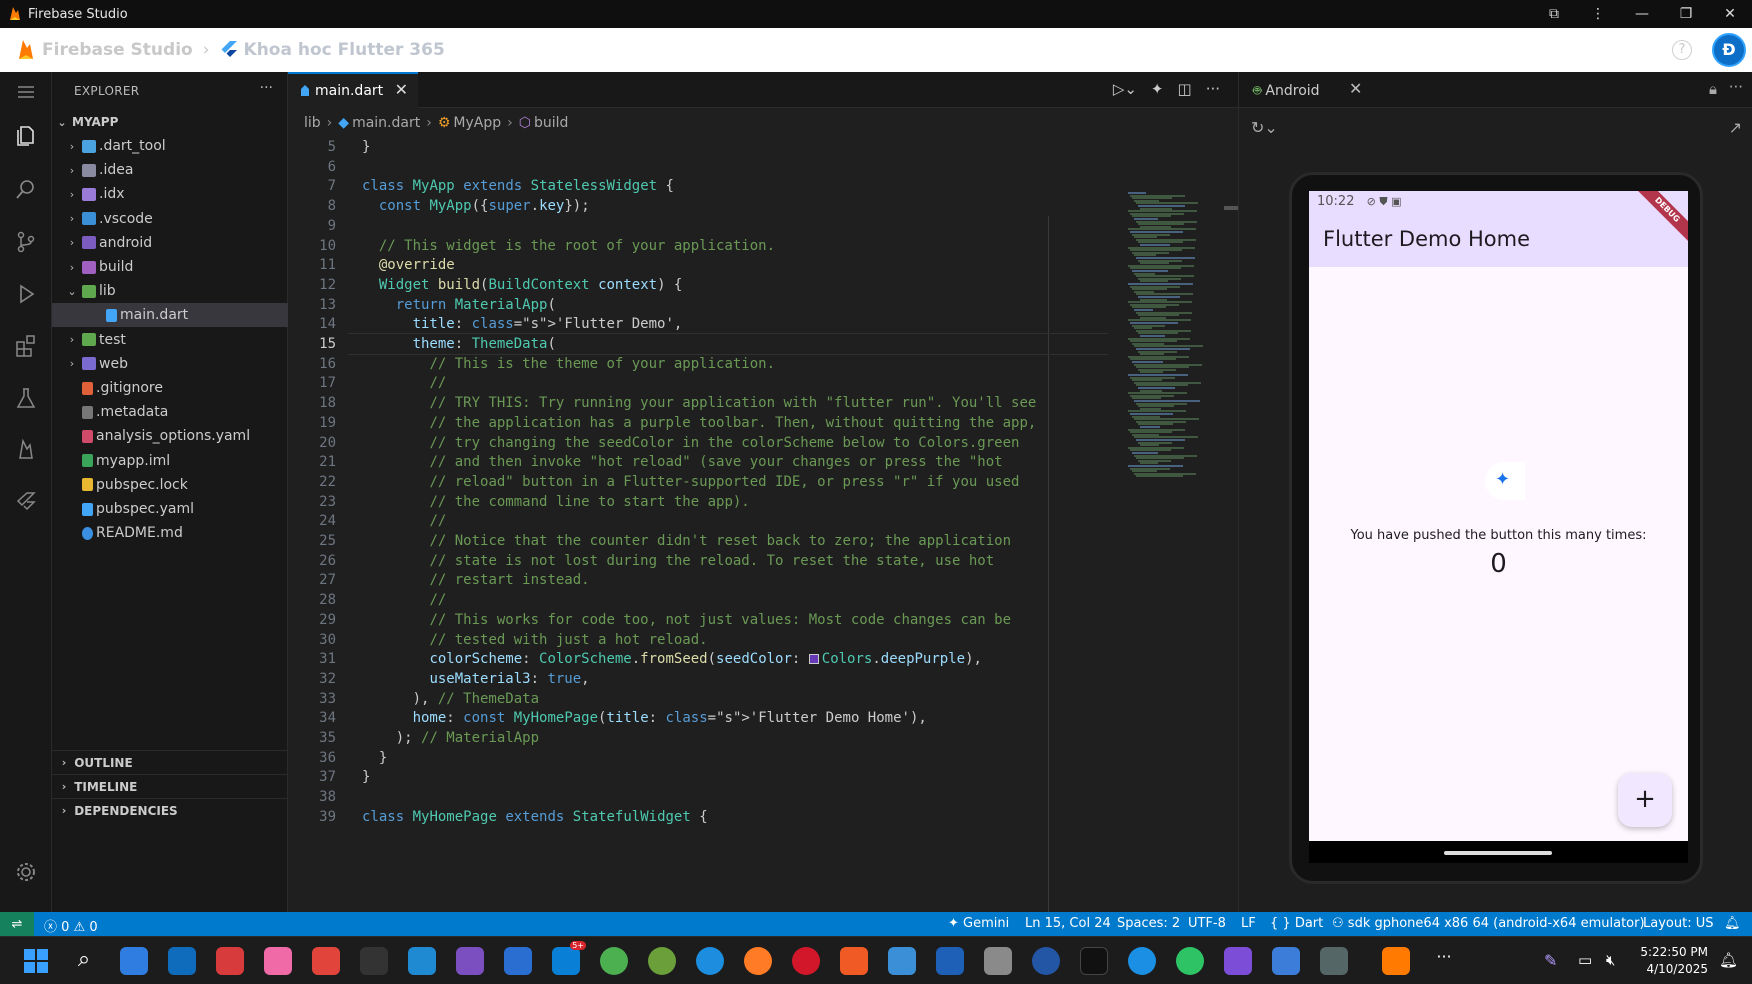 The height and width of the screenshot is (984, 1752). I want to click on minimap, so click(1170, 308).